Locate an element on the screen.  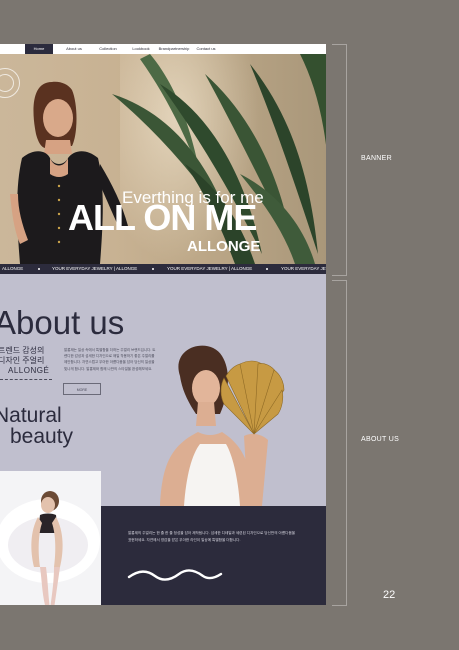
page-number: 22 is located at coordinates (389, 595).